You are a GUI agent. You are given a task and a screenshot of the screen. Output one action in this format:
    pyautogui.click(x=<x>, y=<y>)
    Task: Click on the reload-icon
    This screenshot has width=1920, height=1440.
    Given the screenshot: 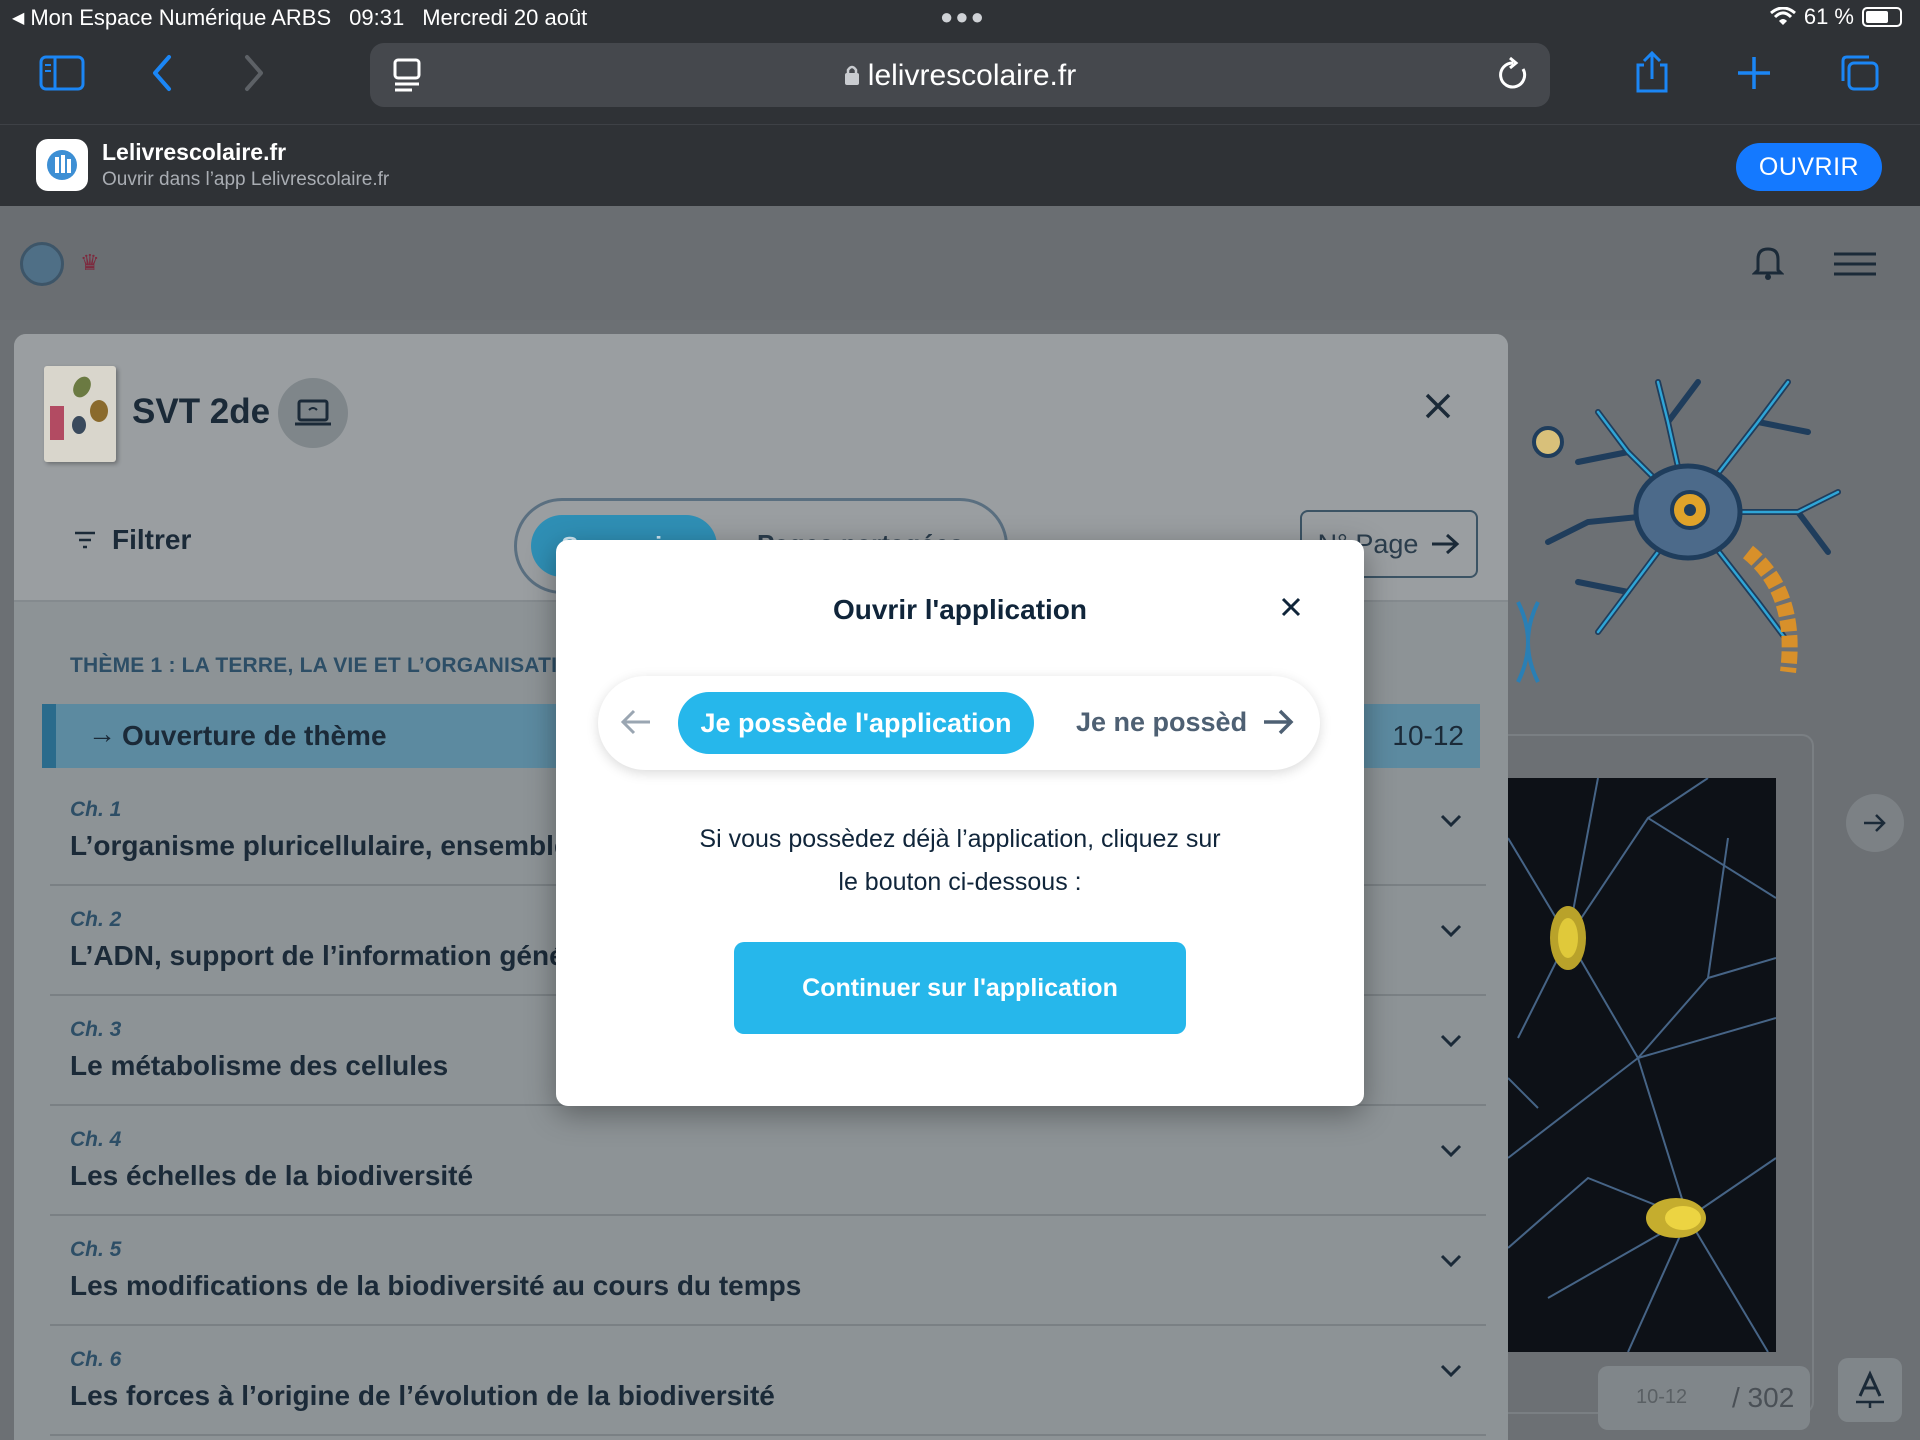 What is the action you would take?
    pyautogui.click(x=1513, y=76)
    